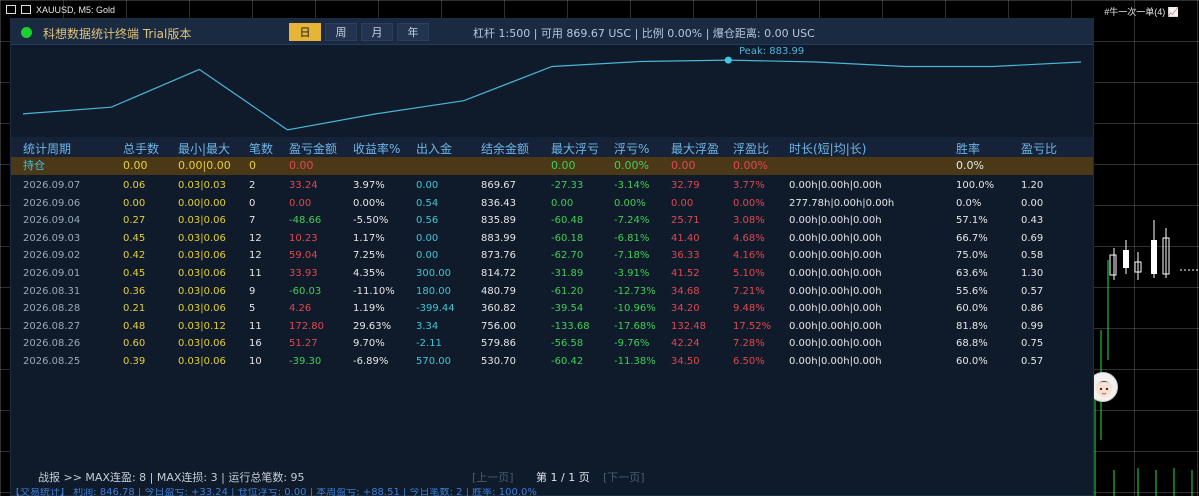 The height and width of the screenshot is (496, 1199). Describe the element at coordinates (134, 256) in the screenshot. I see `cell-lots: 0.42` at that location.